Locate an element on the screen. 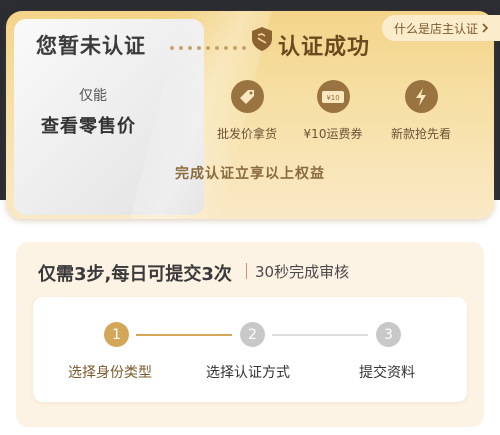  chevron-right-icon is located at coordinates (485, 28).